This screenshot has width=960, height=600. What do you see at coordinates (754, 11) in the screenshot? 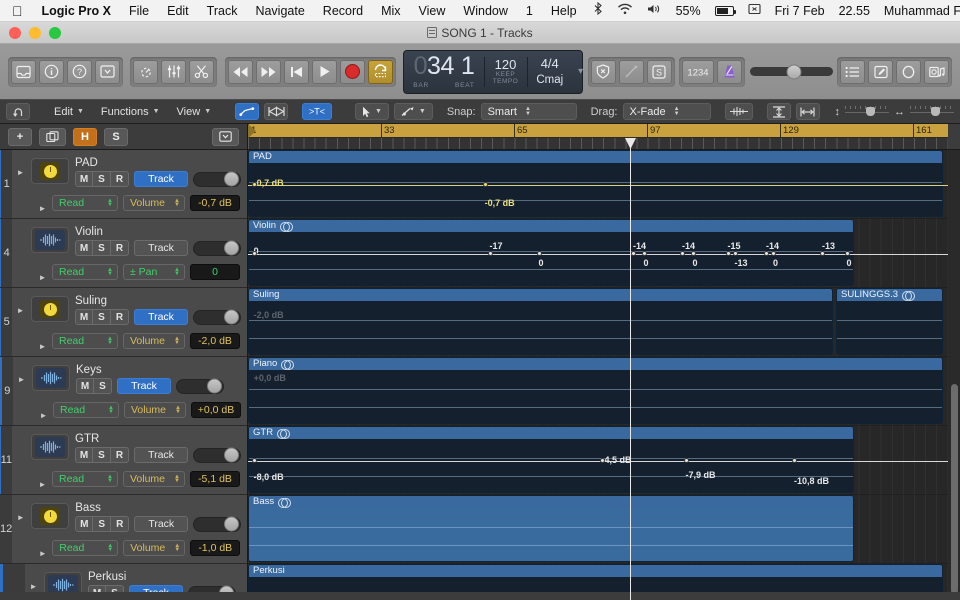
I see `display-icon` at bounding box center [754, 11].